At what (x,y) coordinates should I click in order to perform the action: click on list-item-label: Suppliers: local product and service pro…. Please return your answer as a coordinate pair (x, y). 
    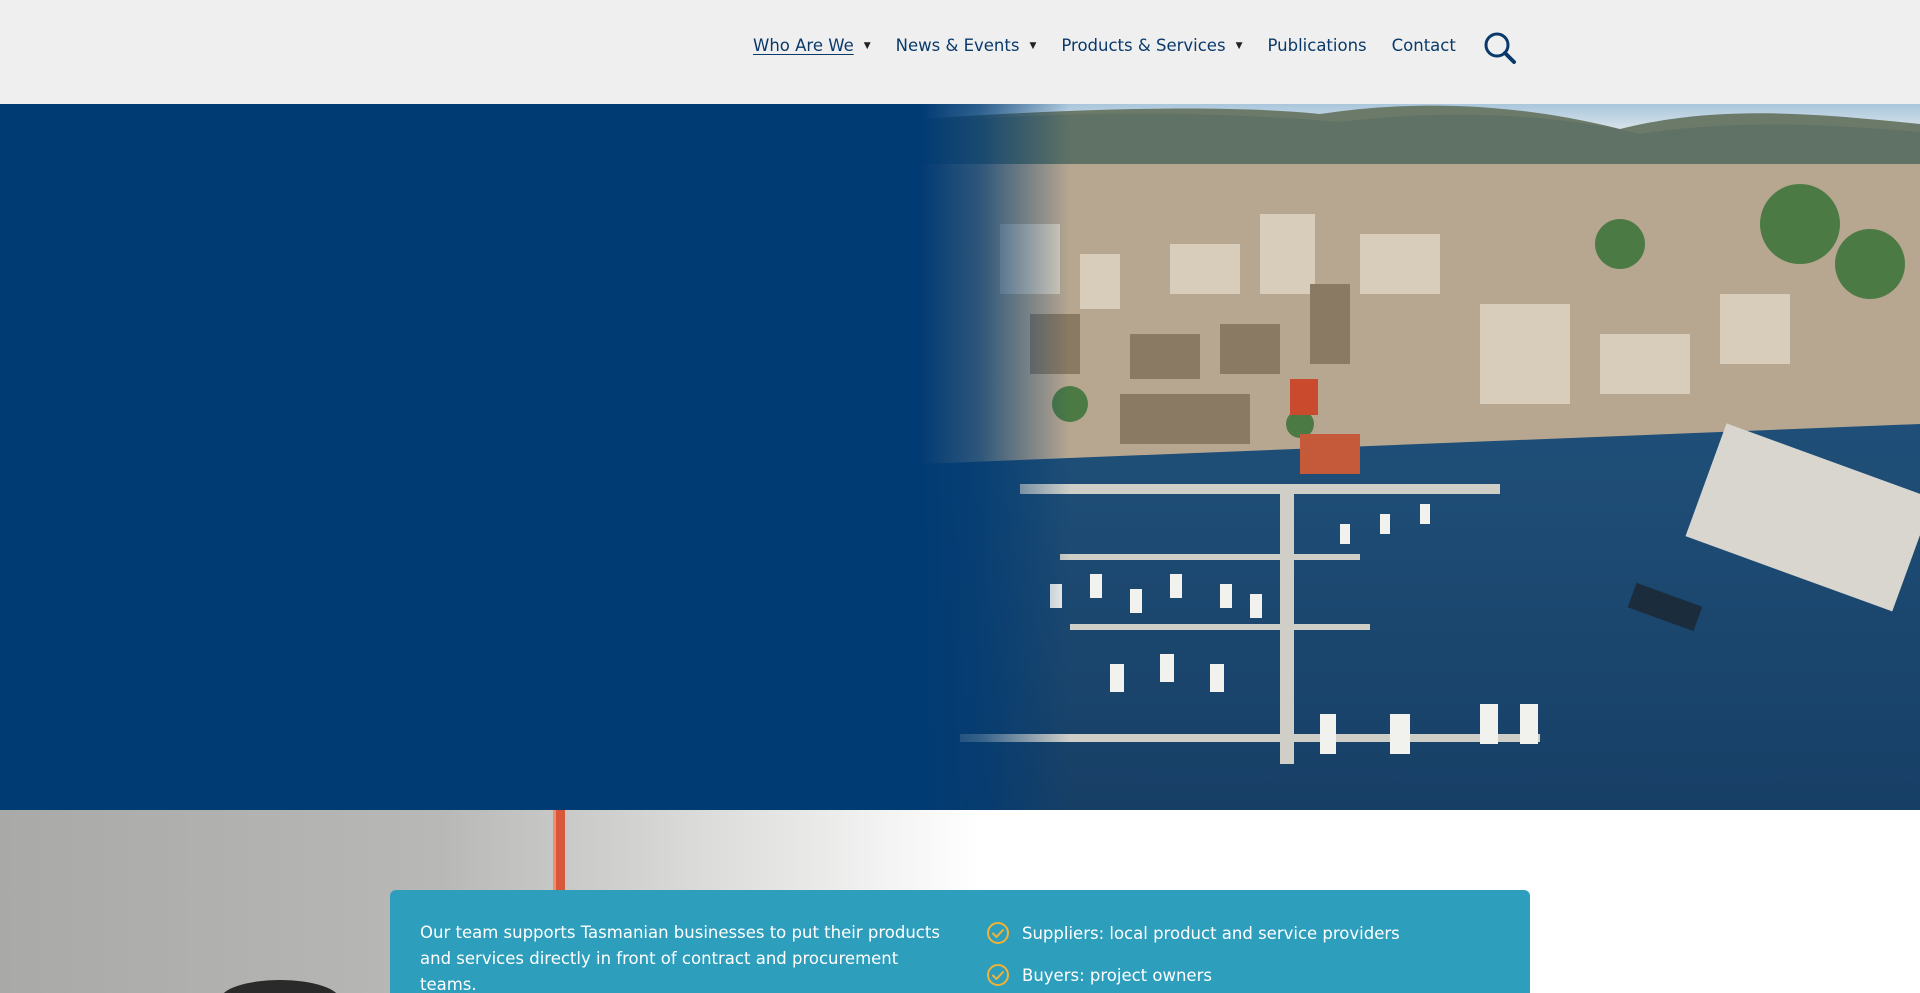
    Looking at the image, I should click on (1211, 933).